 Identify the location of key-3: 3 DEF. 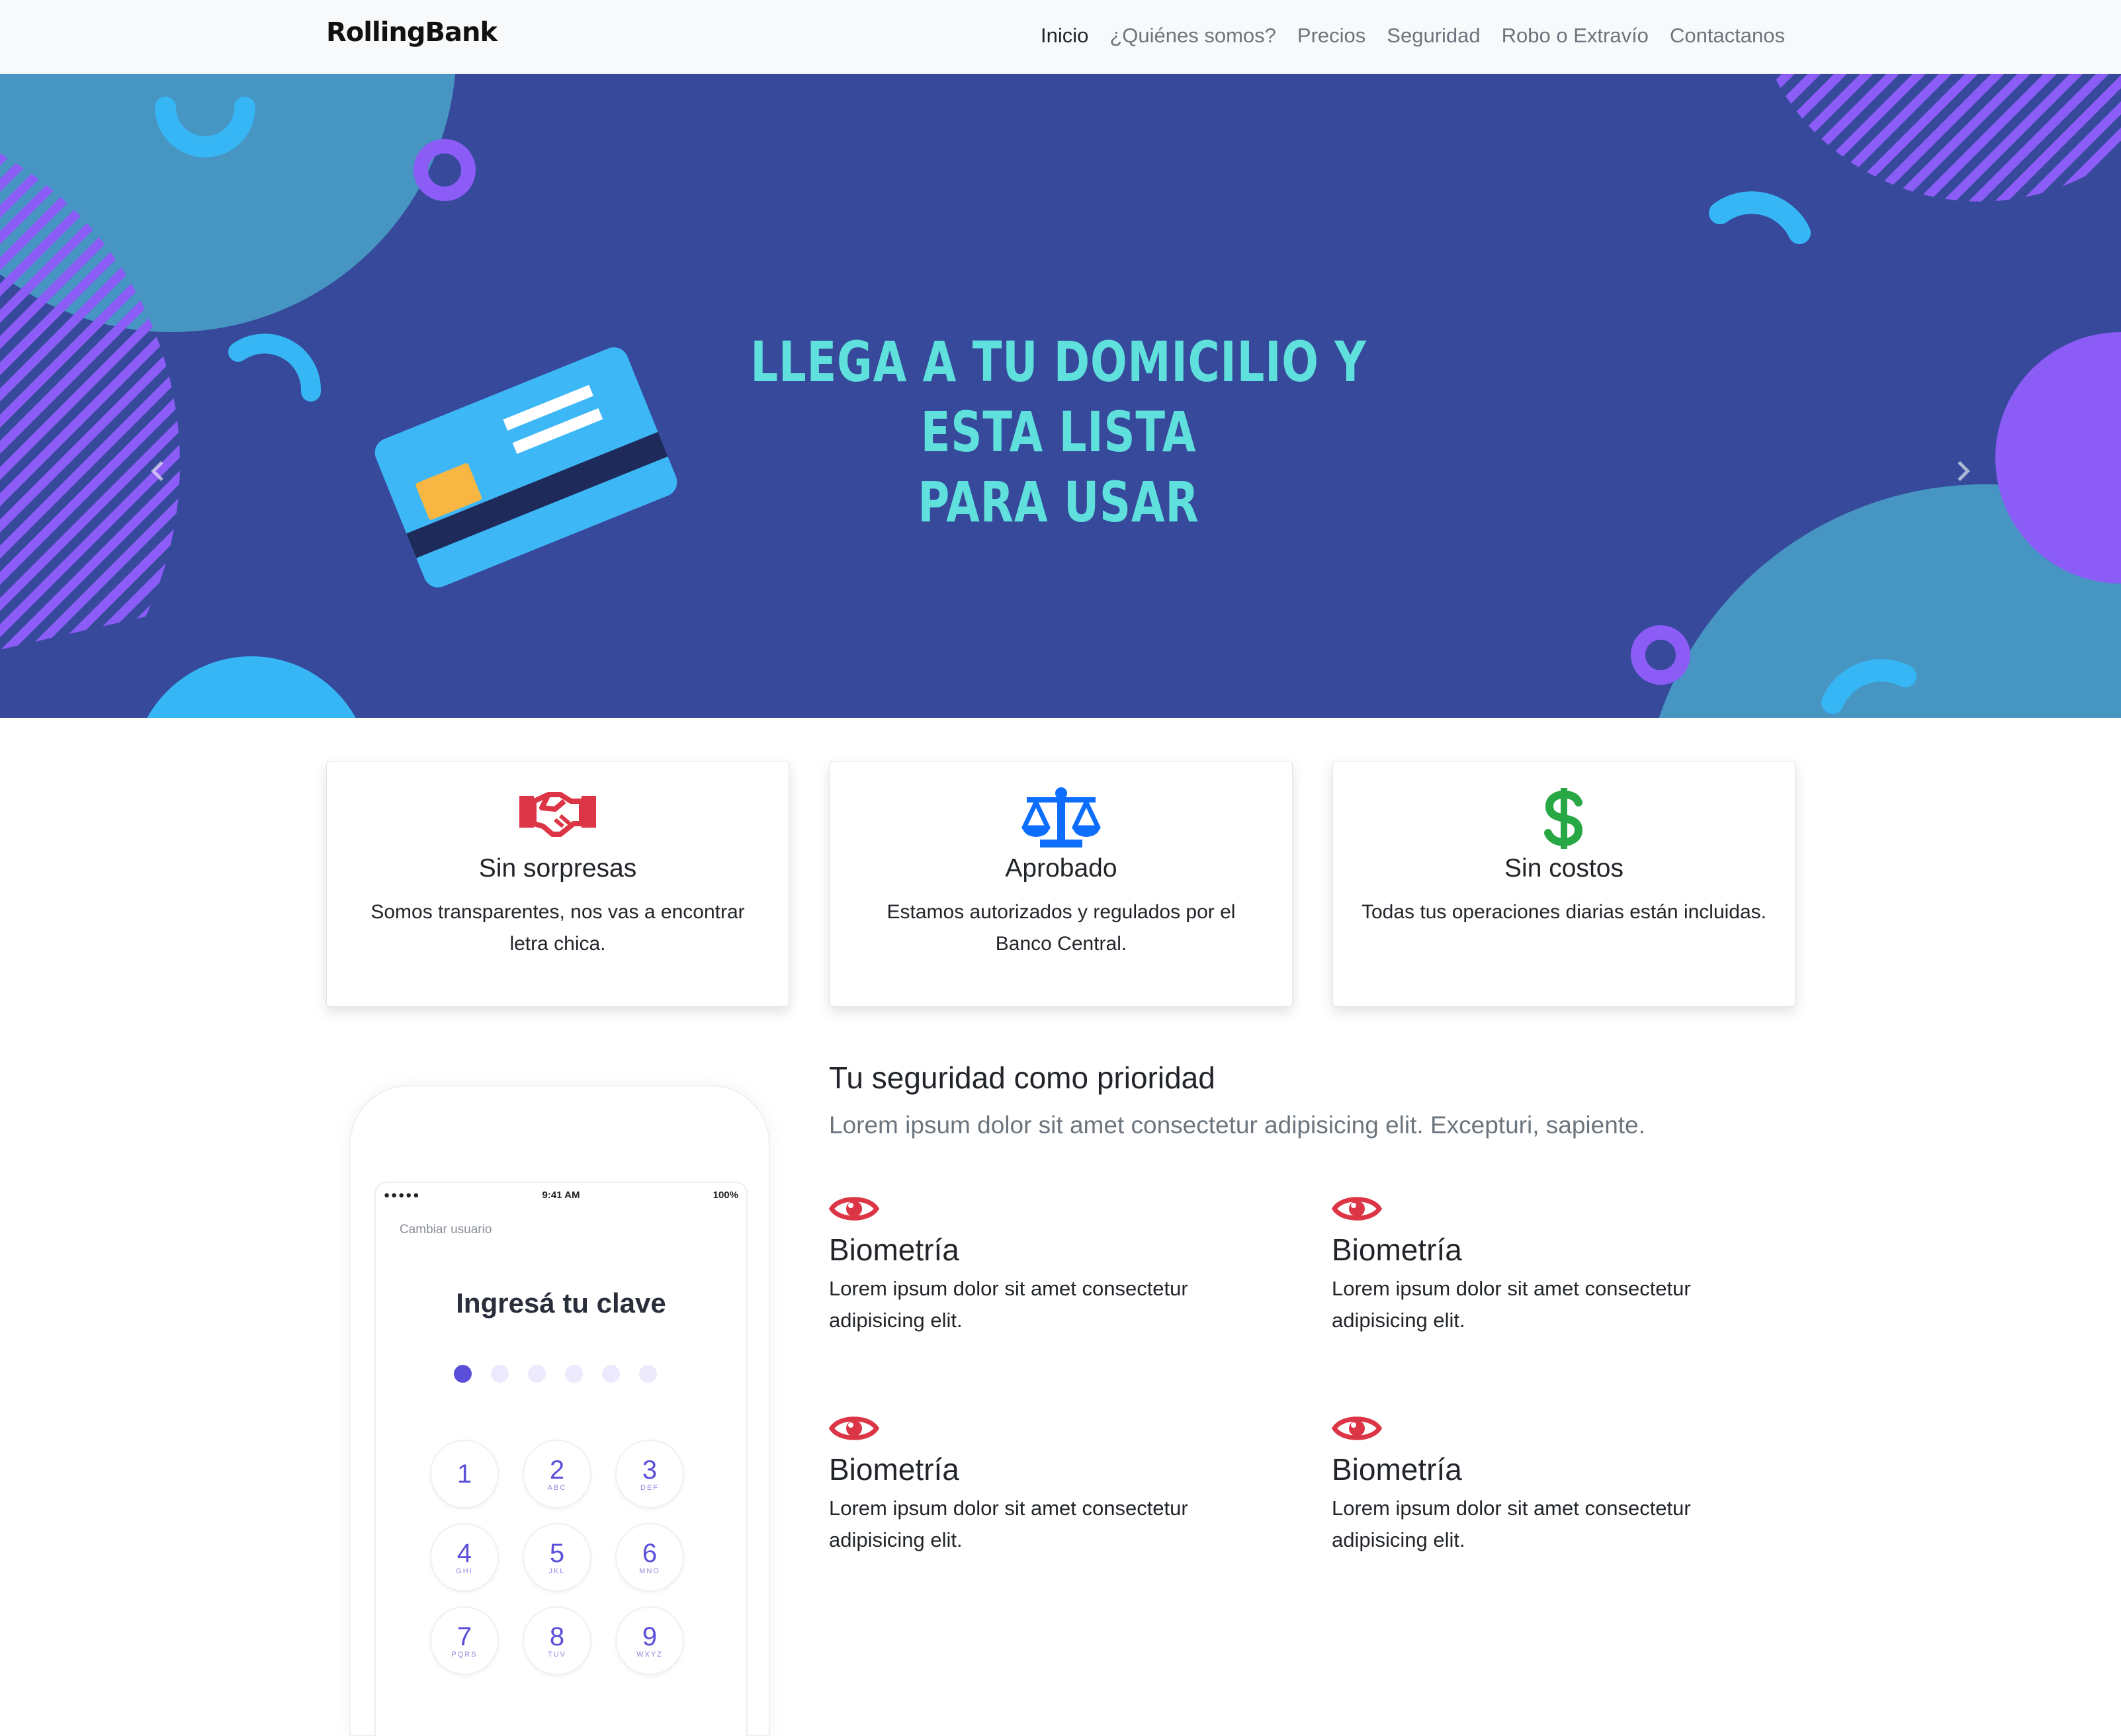
(650, 1474).